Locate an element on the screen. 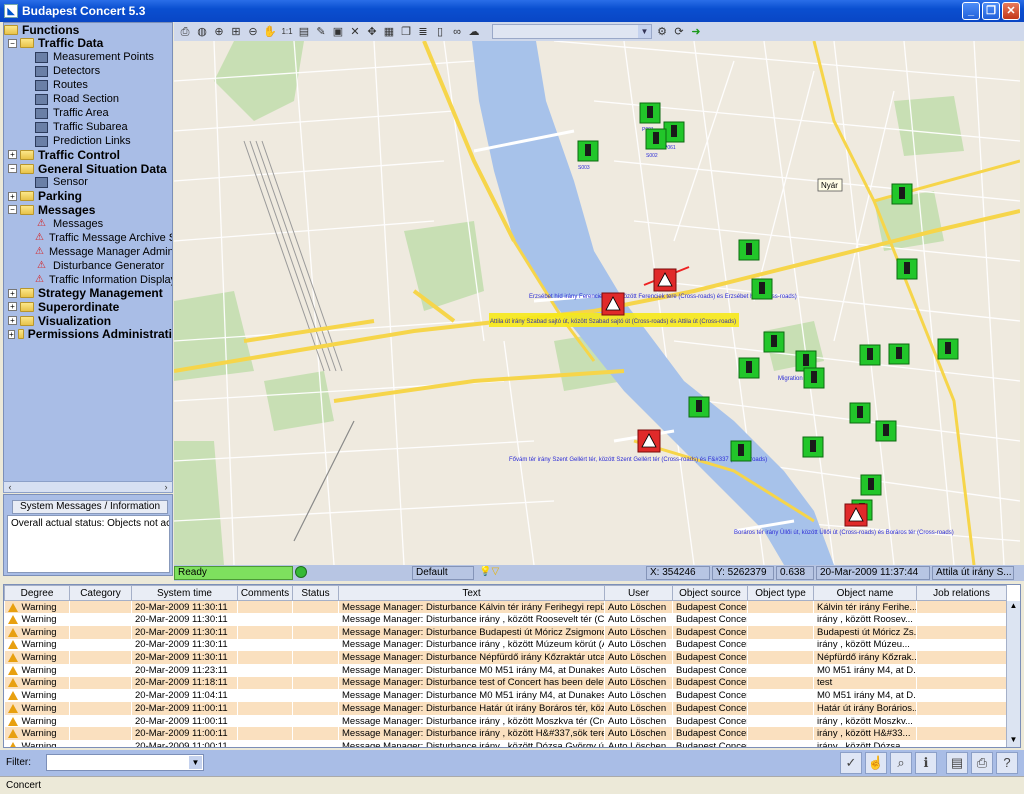 The height and width of the screenshot is (794, 1024). tree-item: Sensor is located at coordinates (88, 182).